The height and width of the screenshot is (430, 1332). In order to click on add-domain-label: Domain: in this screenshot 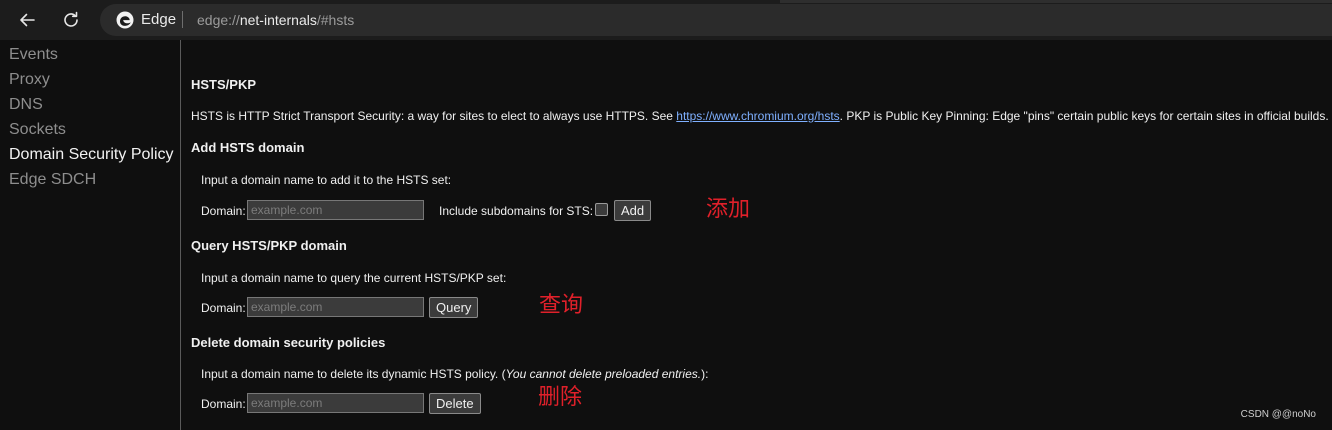, I will do `click(223, 211)`.